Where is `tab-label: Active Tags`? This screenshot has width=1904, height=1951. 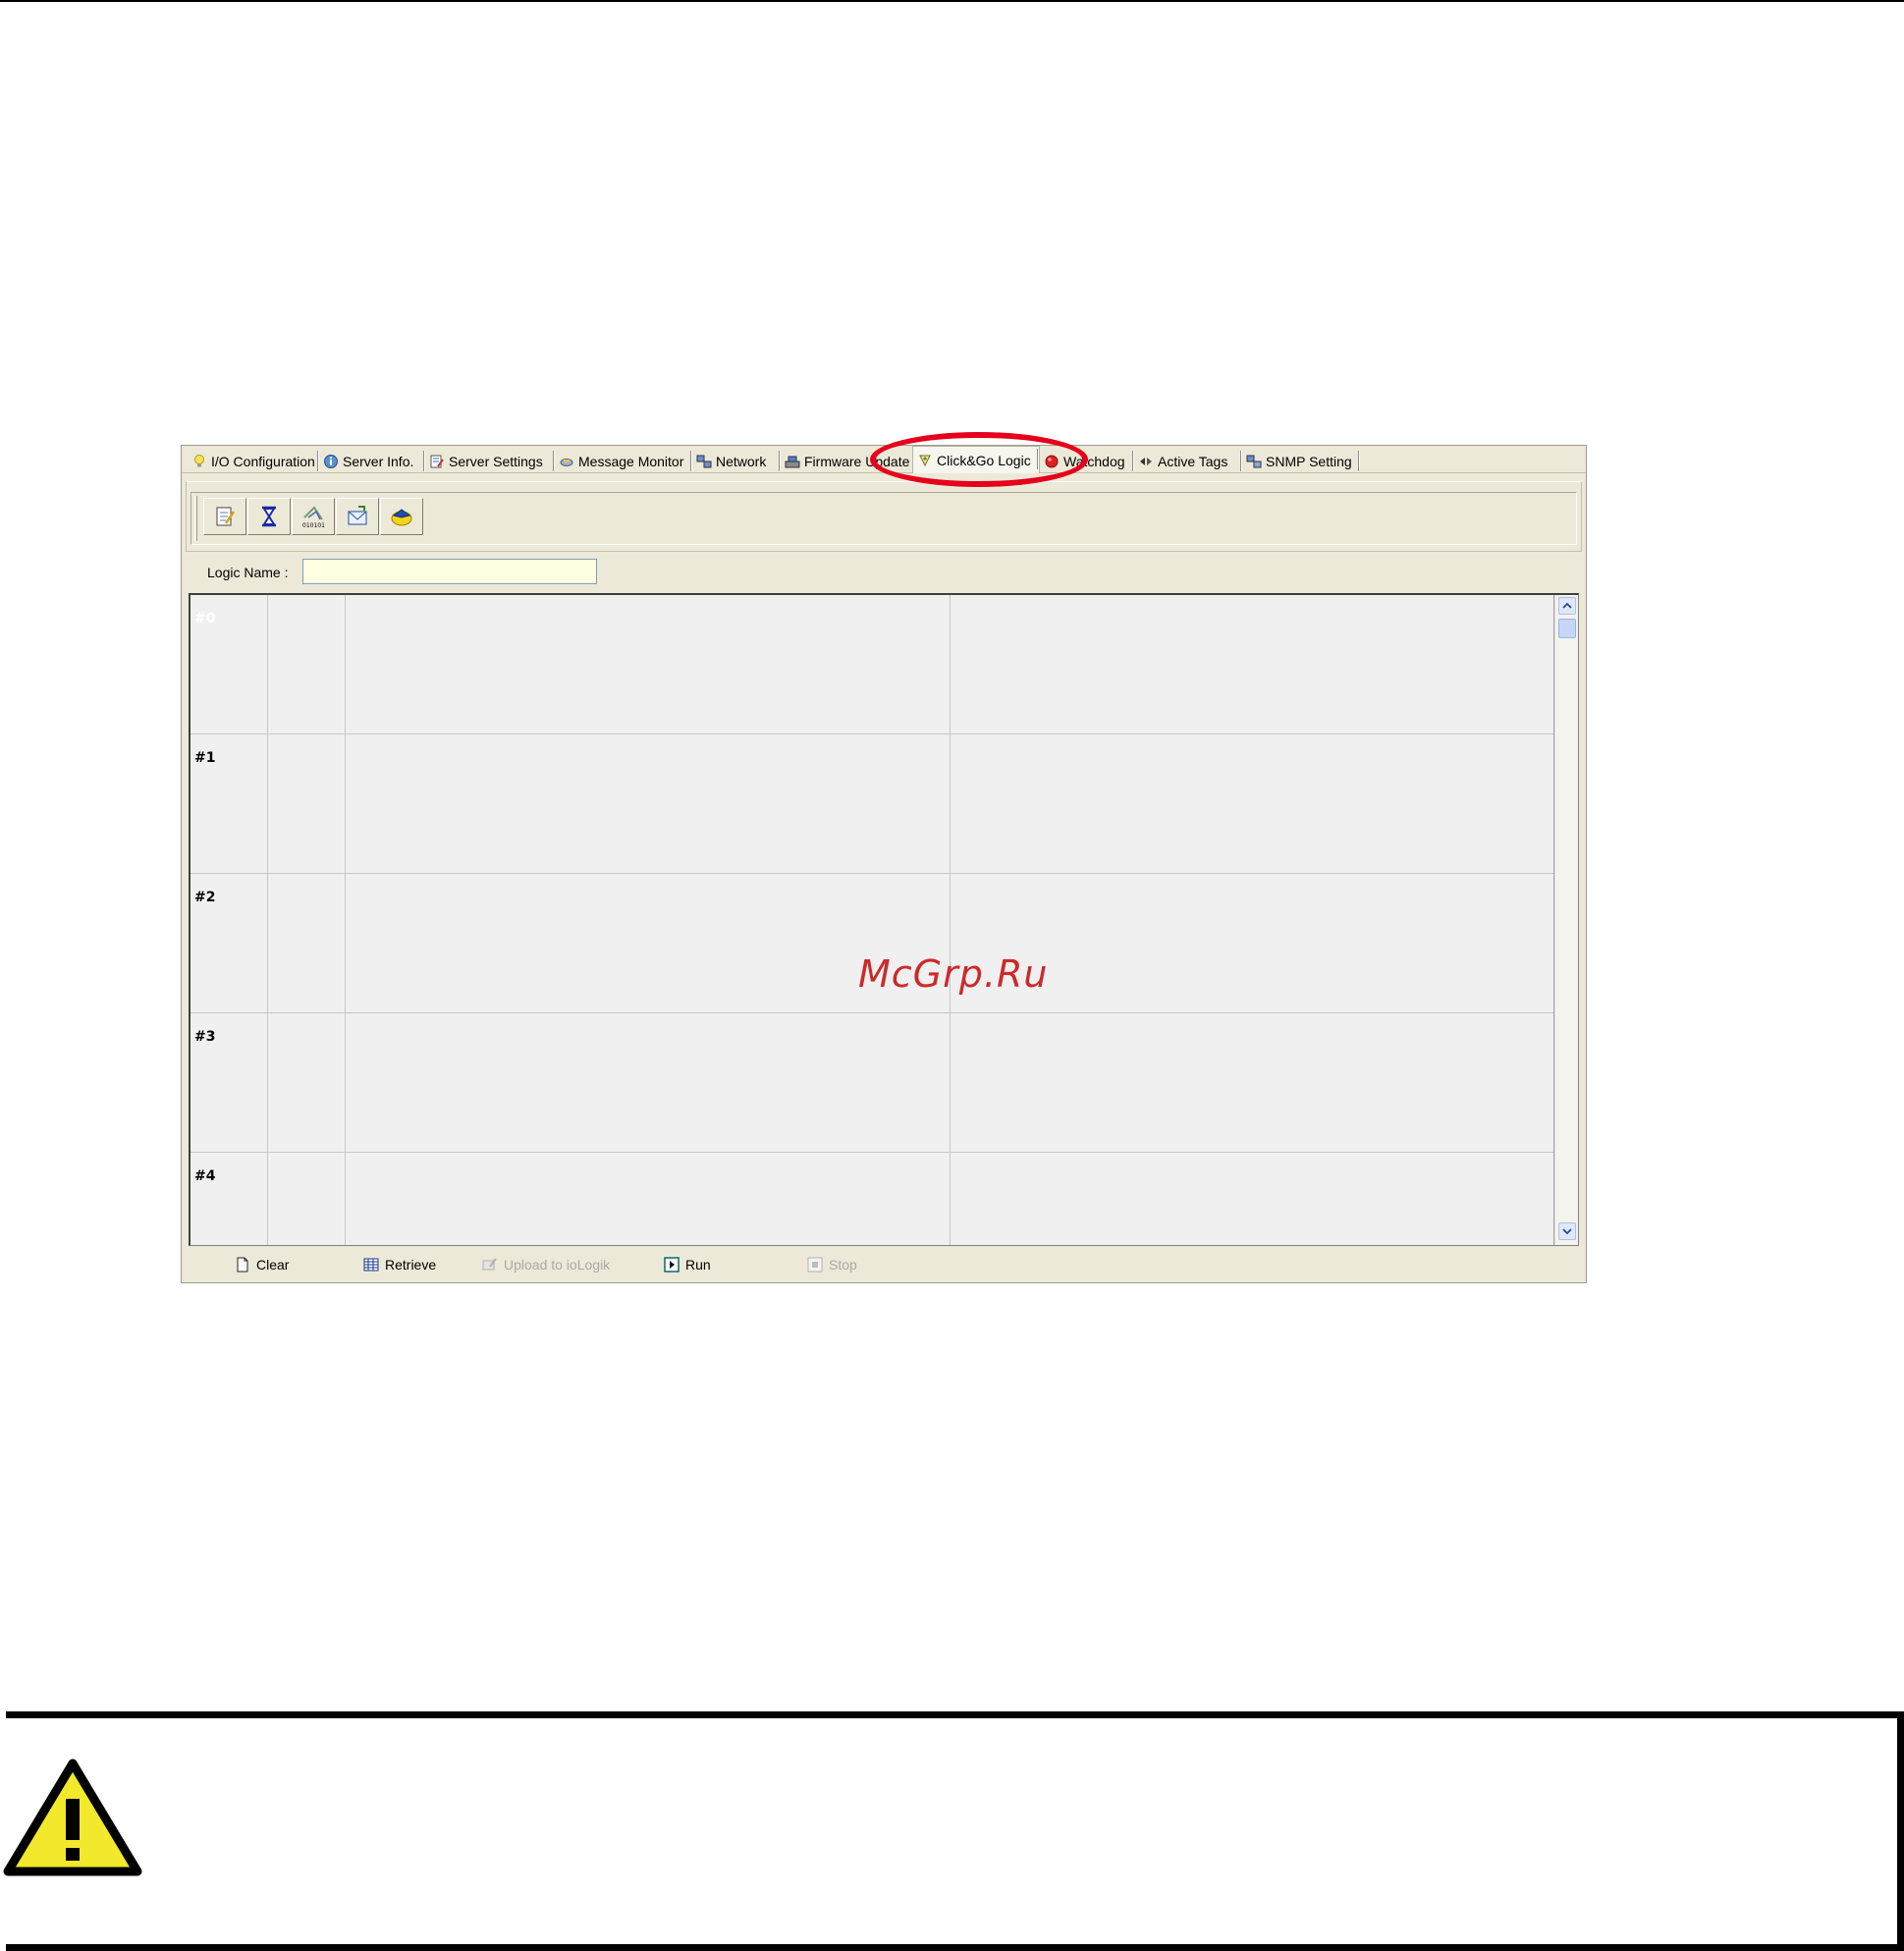
tab-label: Active Tags is located at coordinates (1193, 461).